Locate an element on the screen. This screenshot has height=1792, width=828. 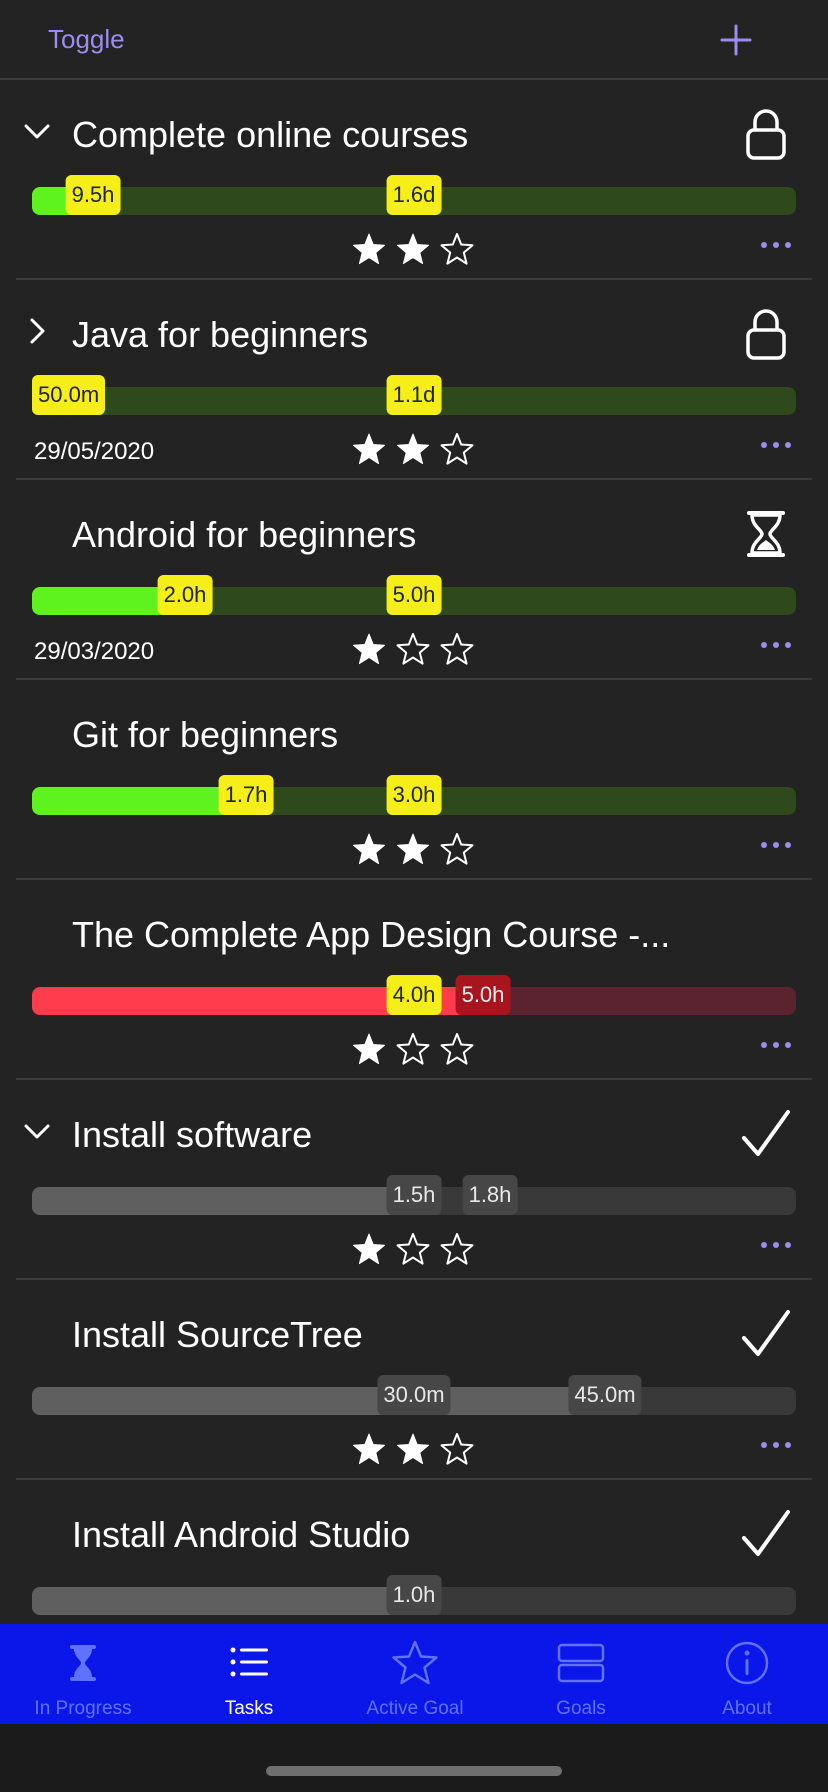
task-title: Install software is located at coordinates (192, 1134).